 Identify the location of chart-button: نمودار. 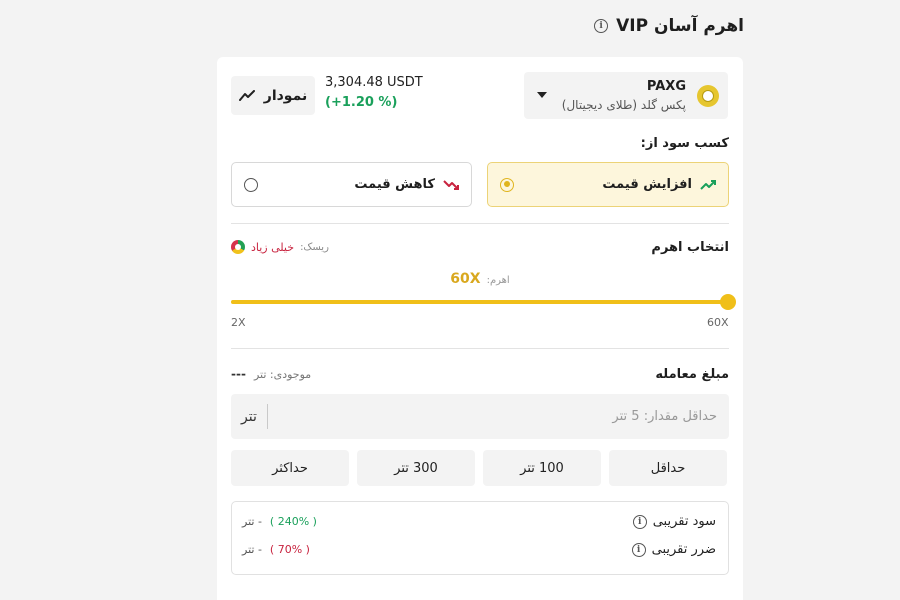
(273, 95).